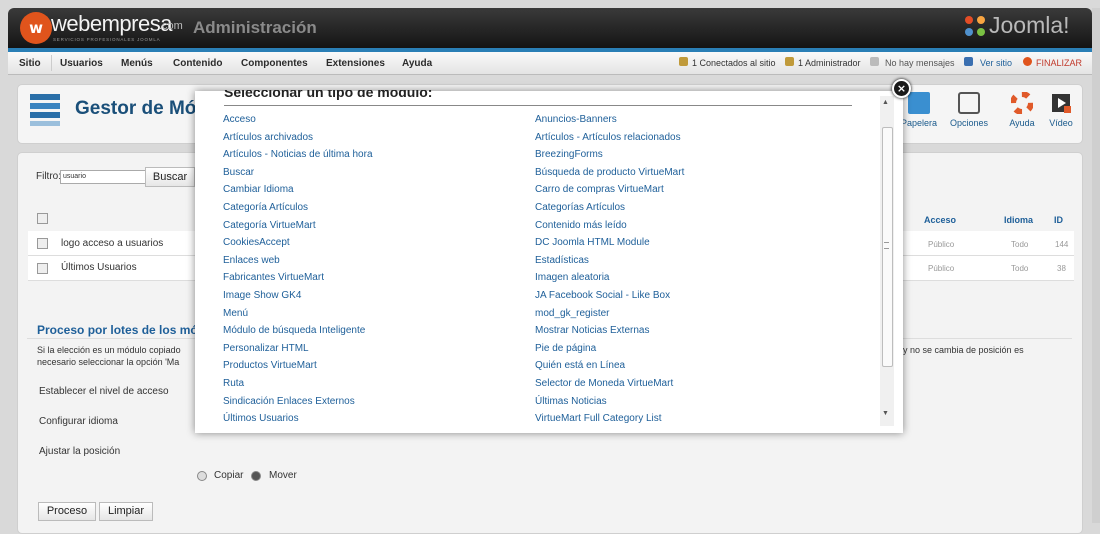 This screenshot has width=1100, height=534. What do you see at coordinates (48, 176) in the screenshot?
I see `filter-label: Filtro:` at bounding box center [48, 176].